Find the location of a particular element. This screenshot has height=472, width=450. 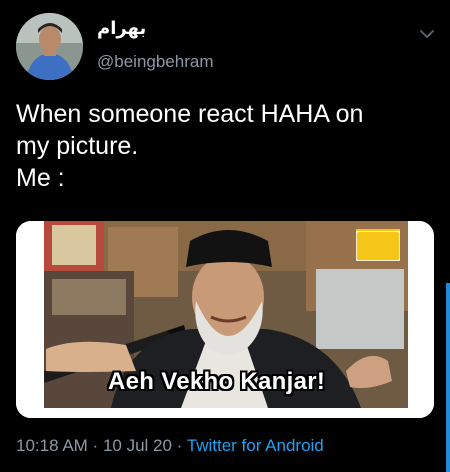

tweet-time: 10:18 AM is located at coordinates (52, 445).